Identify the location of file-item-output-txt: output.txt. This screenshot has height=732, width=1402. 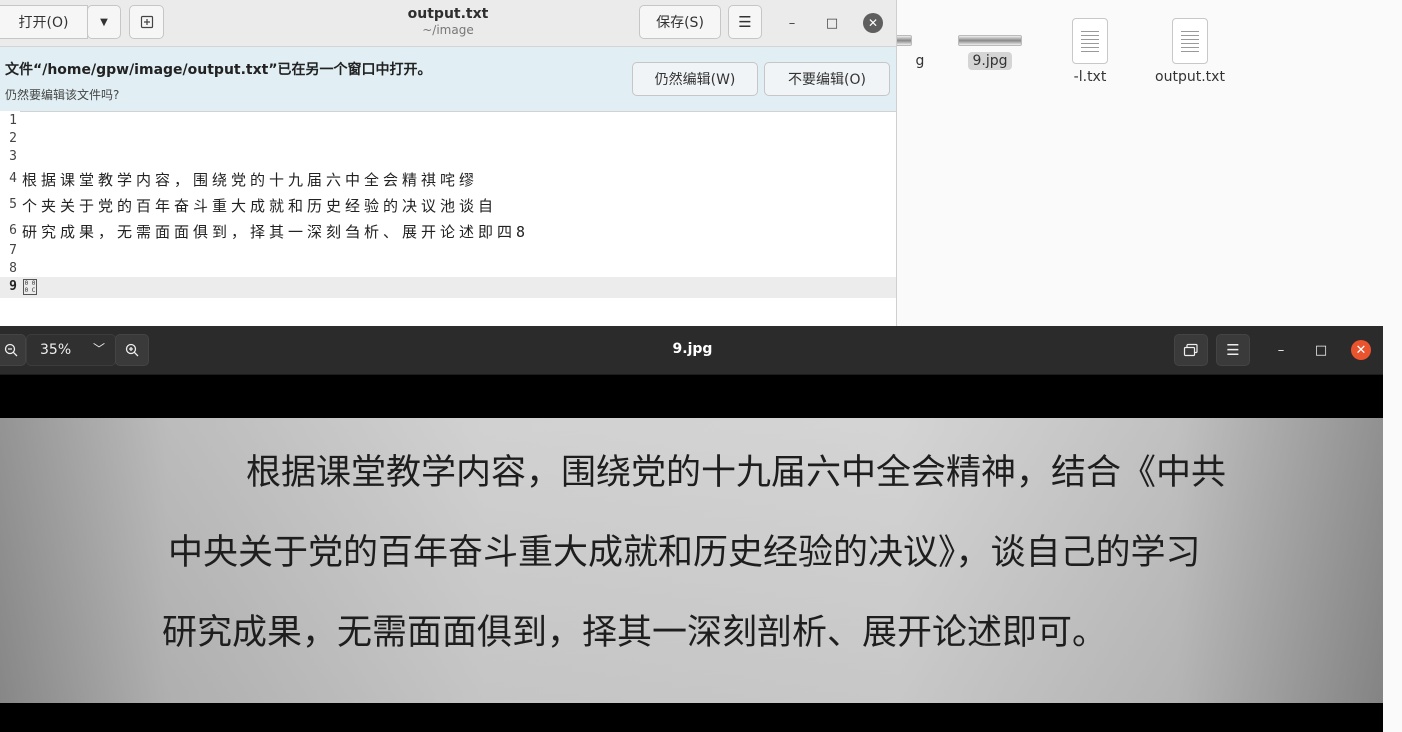
(1190, 52).